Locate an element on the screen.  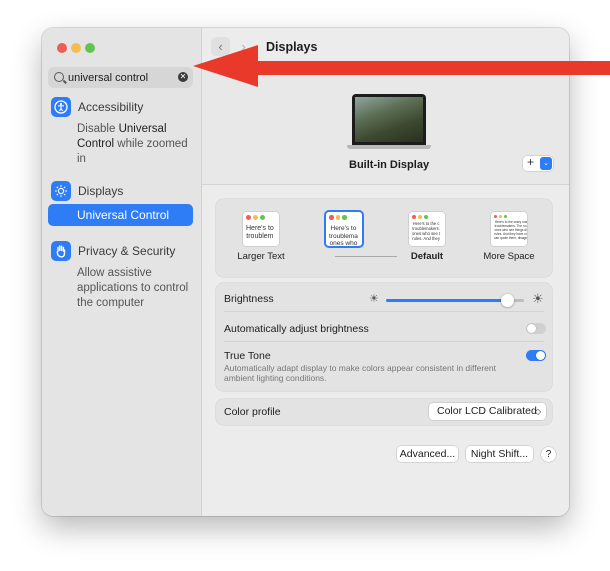
option-label: Default is located at coordinates (427, 256).